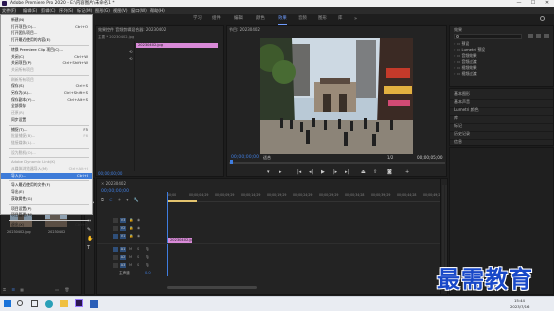 Image resolution: width=554 pixels, height=311 pixels. What do you see at coordinates (46, 100) in the screenshot?
I see `file-menu-item: 保存副本(Y)... Ctrl+Alt+S` at bounding box center [46, 100].